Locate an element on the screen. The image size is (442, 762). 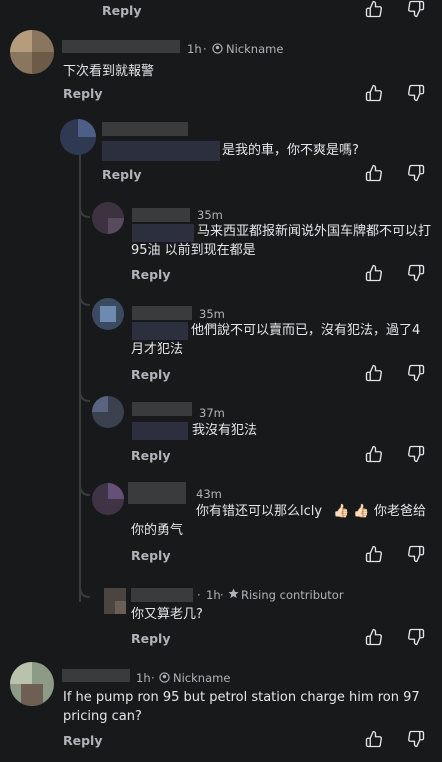
comment-text: 下次看到就報警 is located at coordinates (109, 71).